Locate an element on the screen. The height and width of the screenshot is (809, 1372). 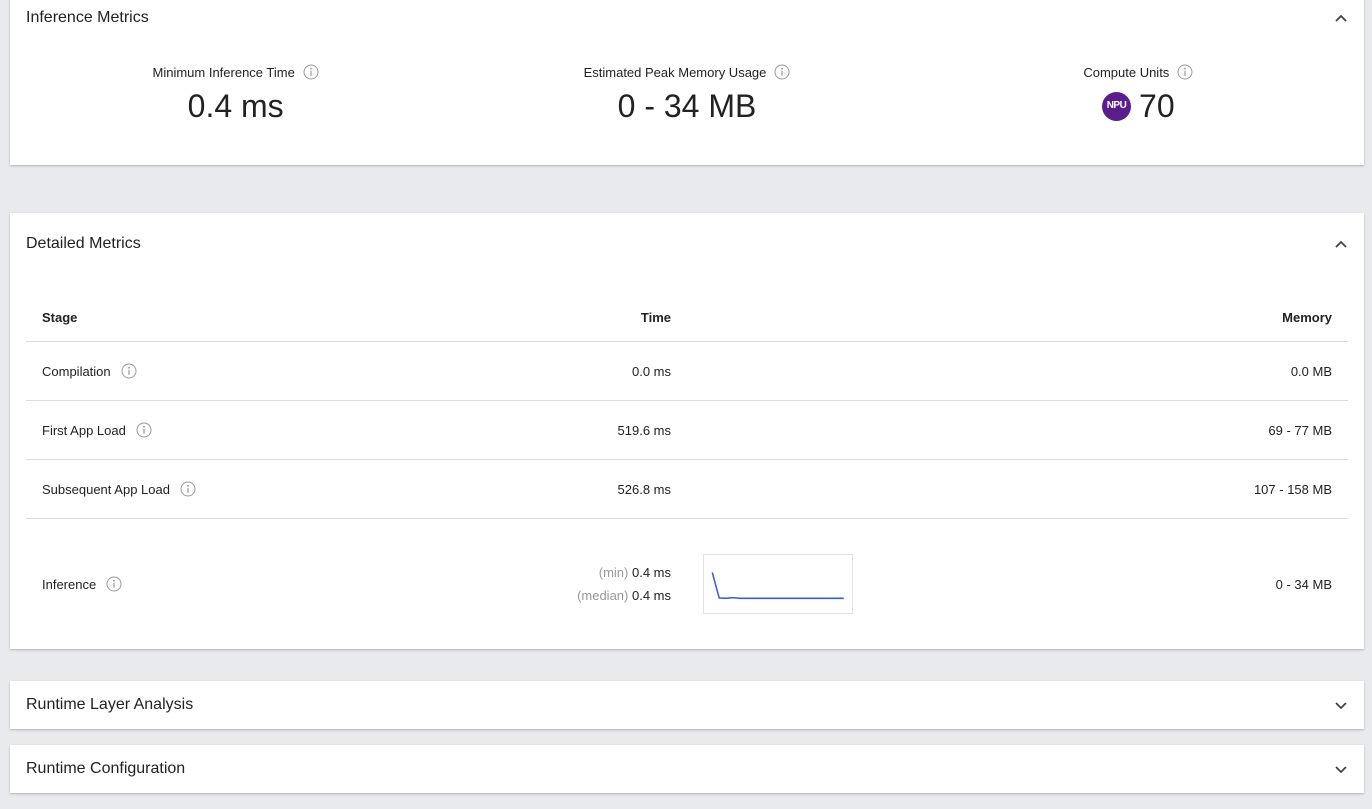
metric-value: 0.4 ms is located at coordinates (235, 106).